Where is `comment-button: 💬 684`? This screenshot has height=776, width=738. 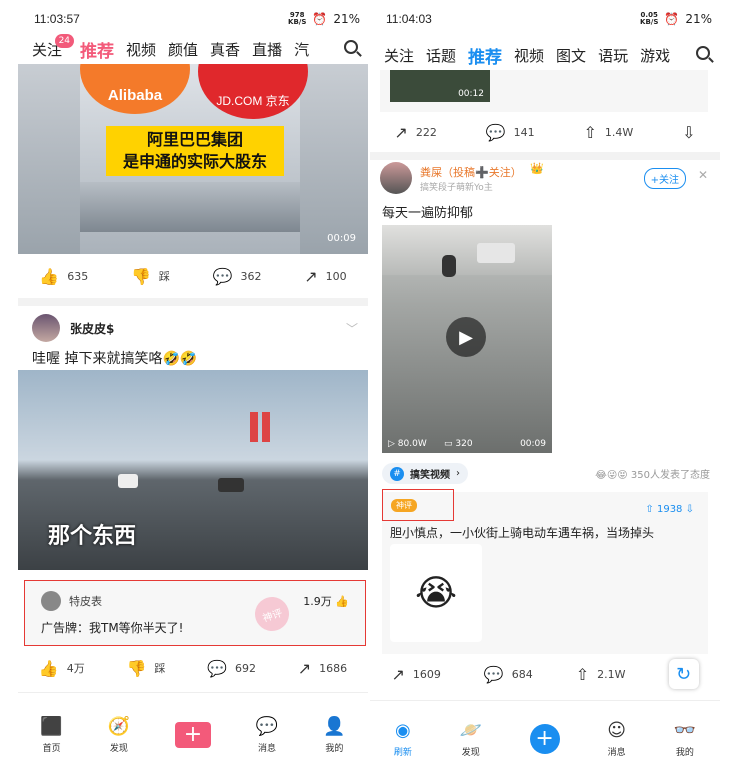
comment-button: 💬 684 is located at coordinates (508, 674).